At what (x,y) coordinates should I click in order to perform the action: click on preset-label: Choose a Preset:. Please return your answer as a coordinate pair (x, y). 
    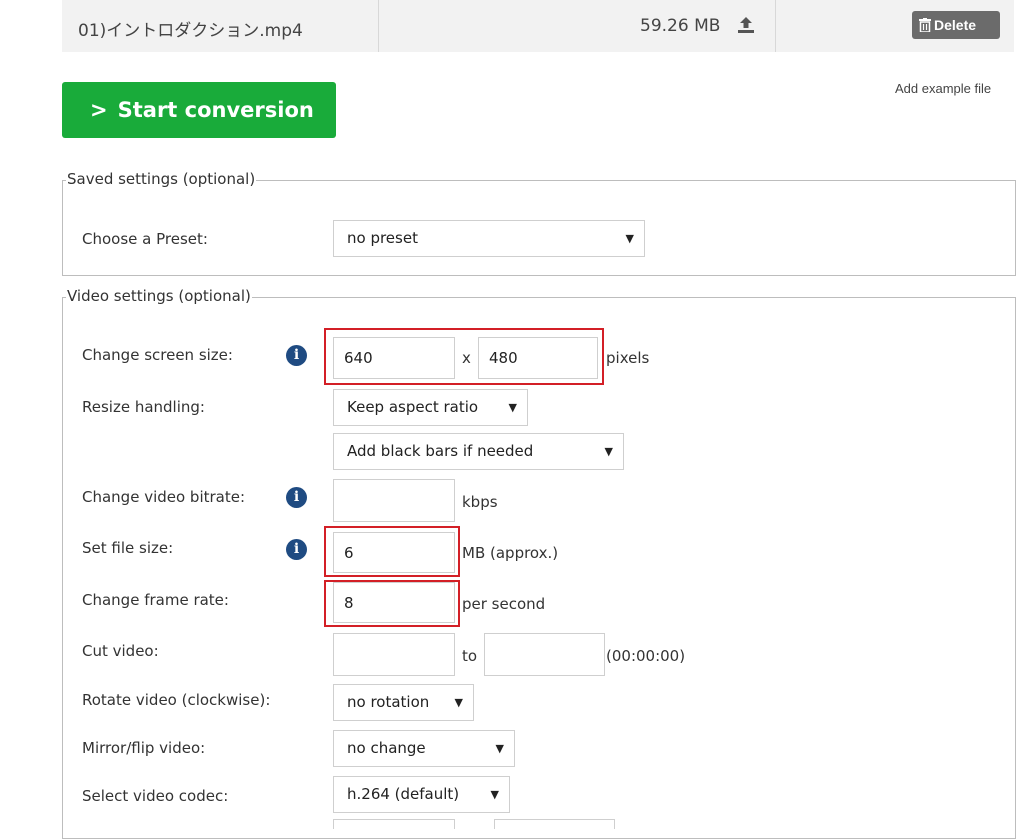
    Looking at the image, I should click on (145, 239).